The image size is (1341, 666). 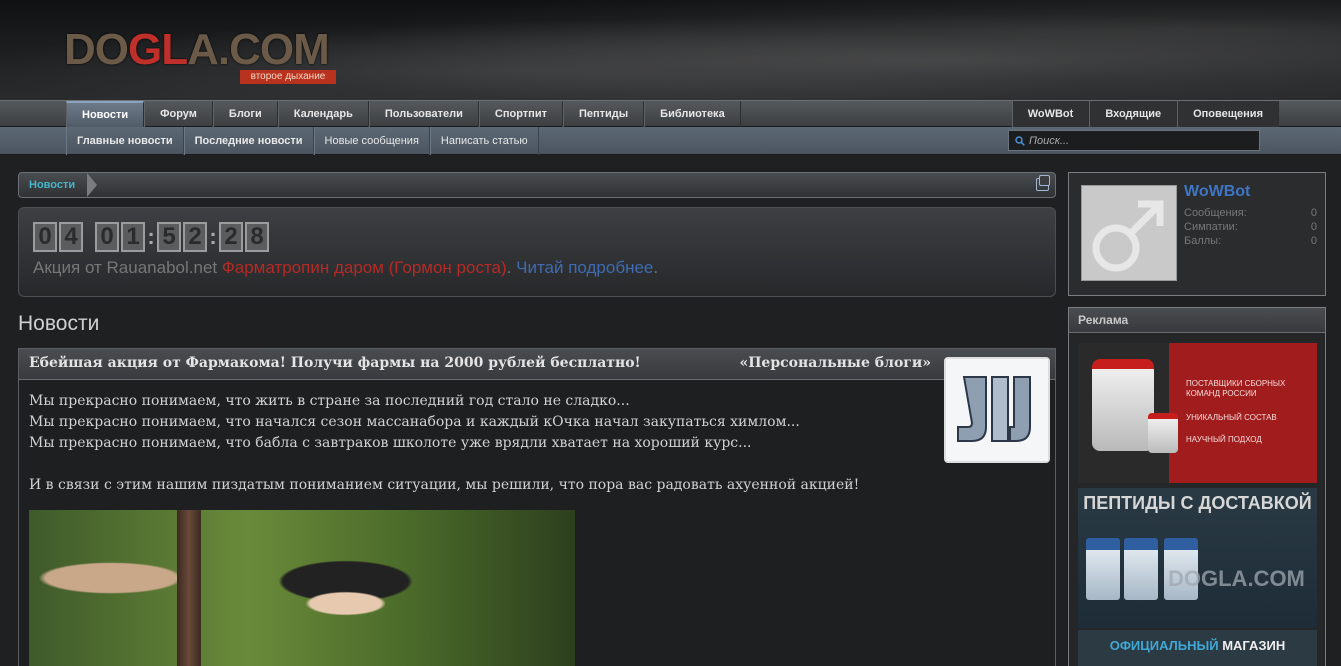 I want to click on timer-digit: 5, so click(x=169, y=237).